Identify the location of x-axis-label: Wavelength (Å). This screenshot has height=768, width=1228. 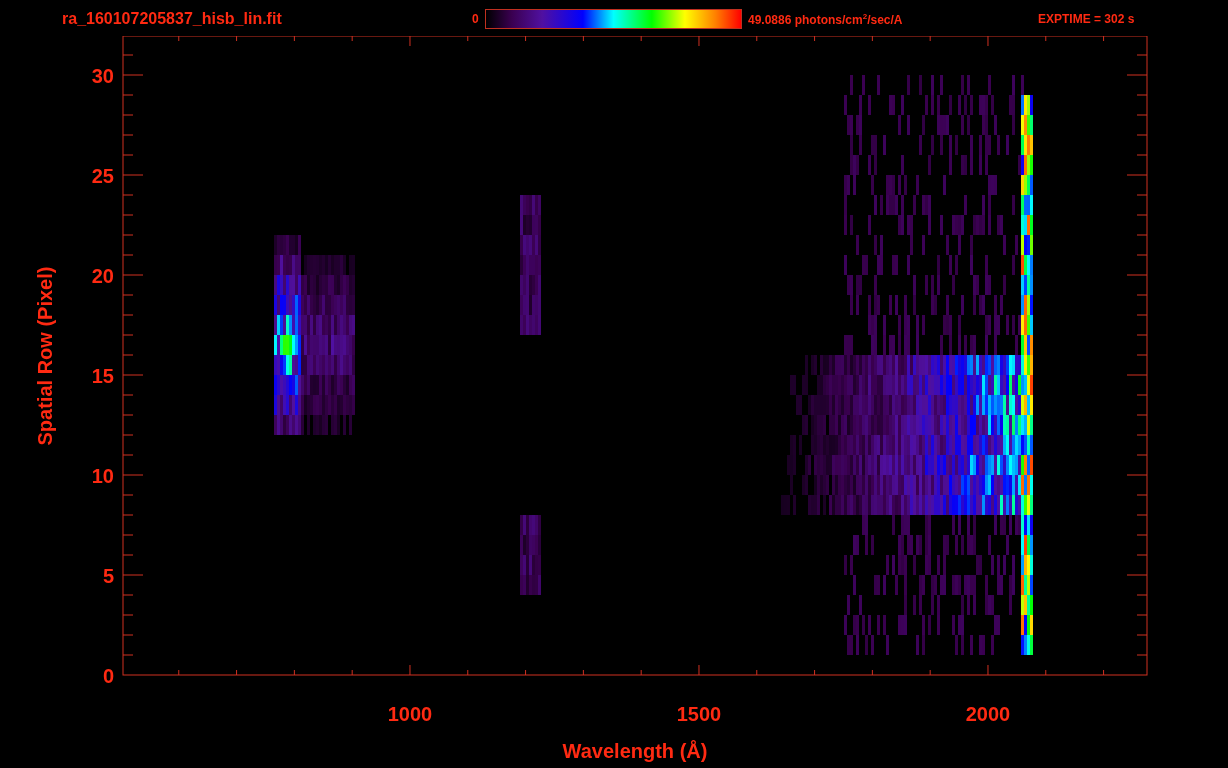
(635, 751).